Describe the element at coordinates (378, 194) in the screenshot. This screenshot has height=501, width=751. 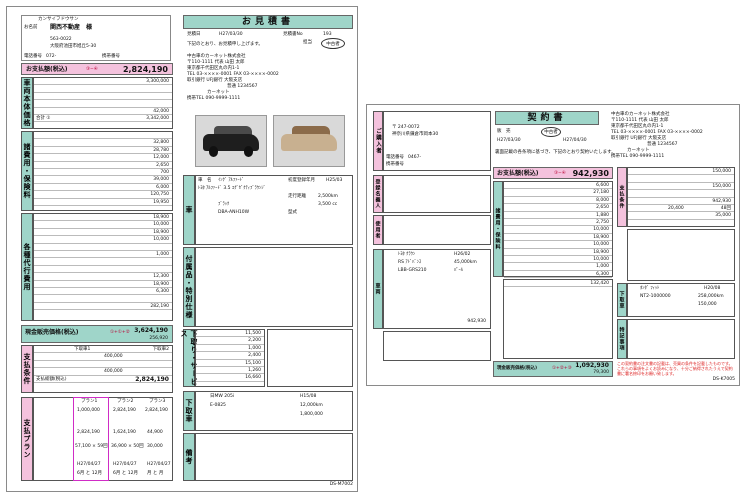
I see `owner-section-label: 登録名義人` at that location.